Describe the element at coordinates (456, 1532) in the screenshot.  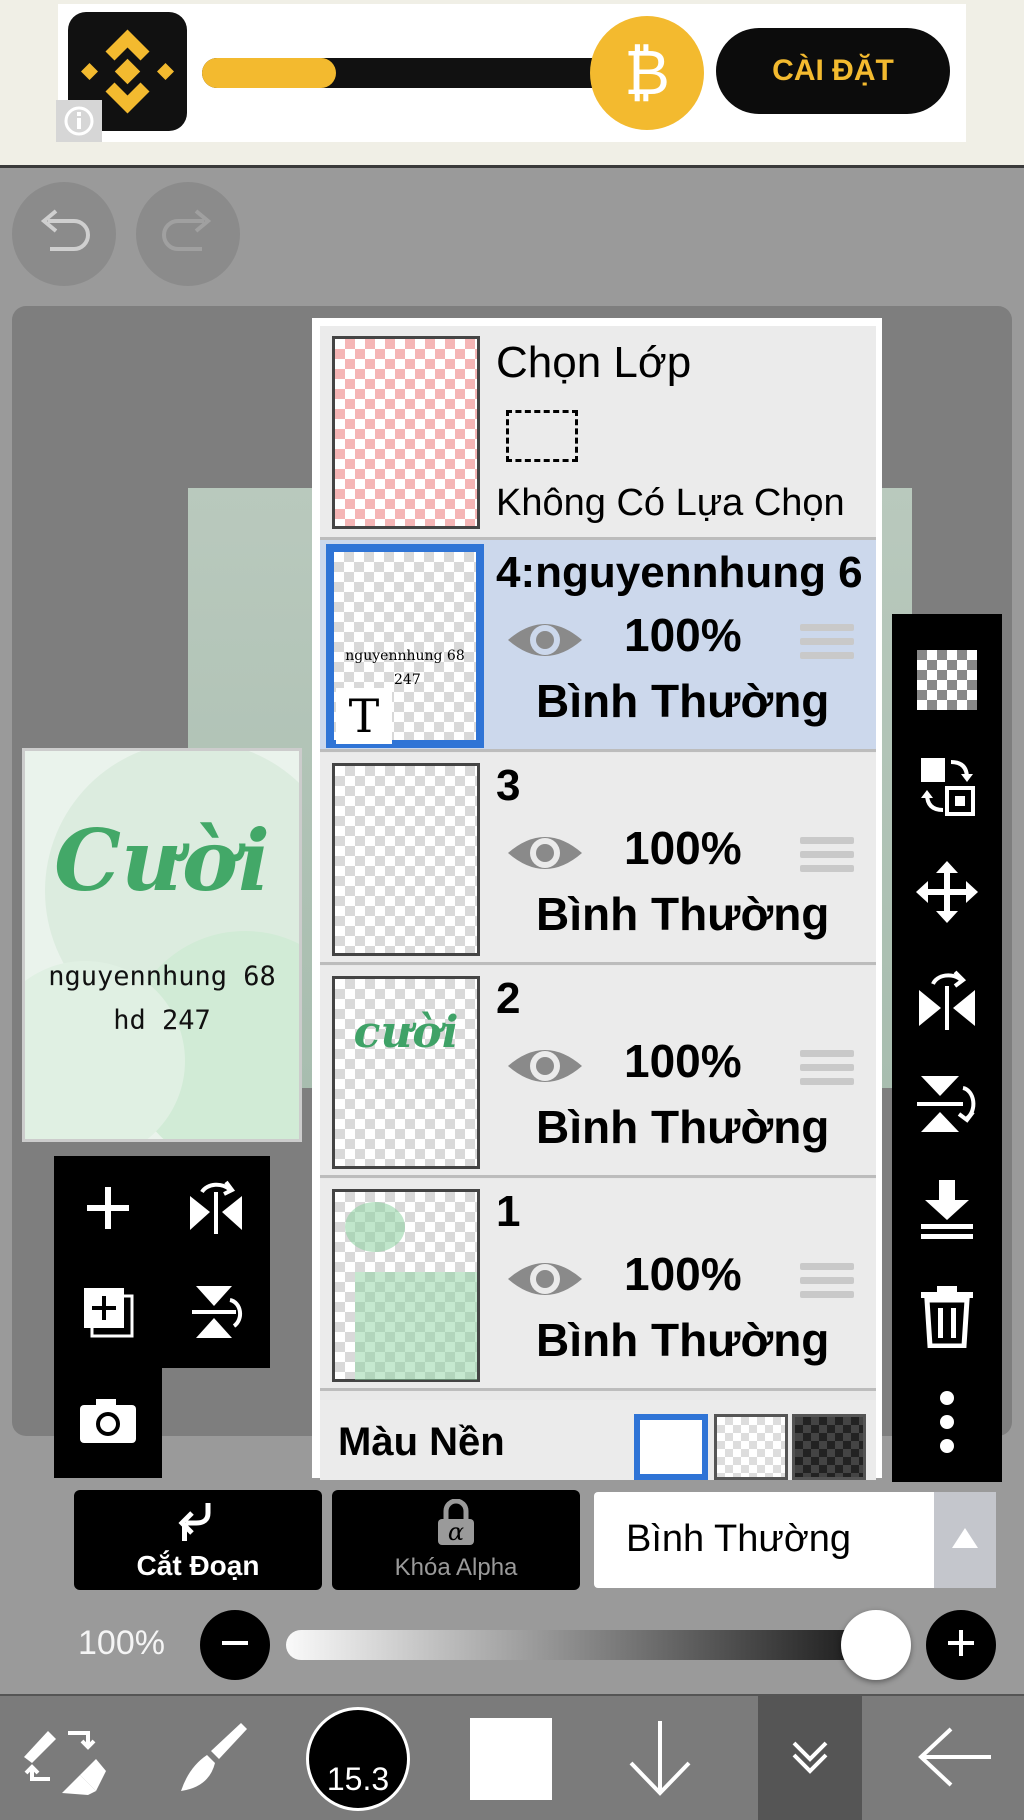
I see `svg-text: α` at that location.